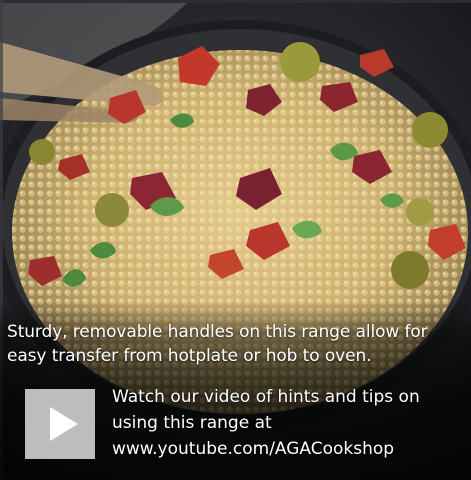  Describe the element at coordinates (64, 424) in the screenshot. I see `play-icon` at that location.